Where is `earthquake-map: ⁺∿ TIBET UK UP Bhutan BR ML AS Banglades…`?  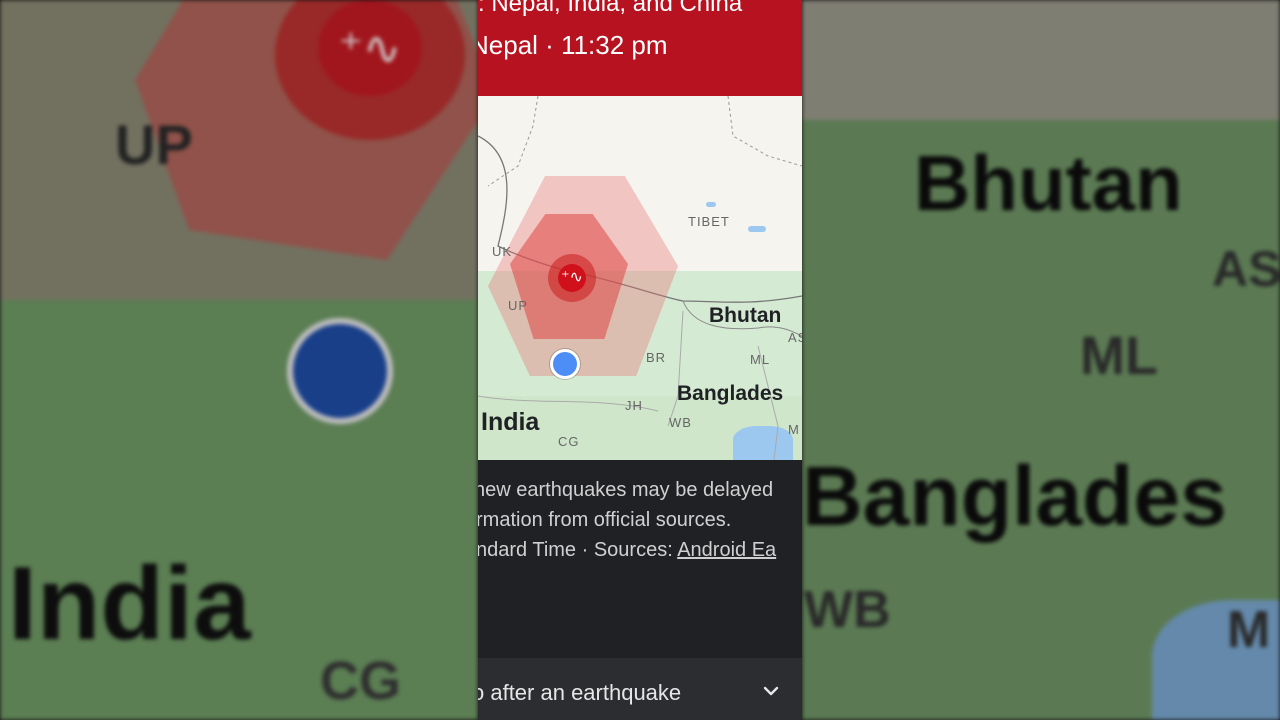
earthquake-map: ⁺∿ TIBET UK UP Bhutan BR ML AS Banglades… is located at coordinates (640, 278).